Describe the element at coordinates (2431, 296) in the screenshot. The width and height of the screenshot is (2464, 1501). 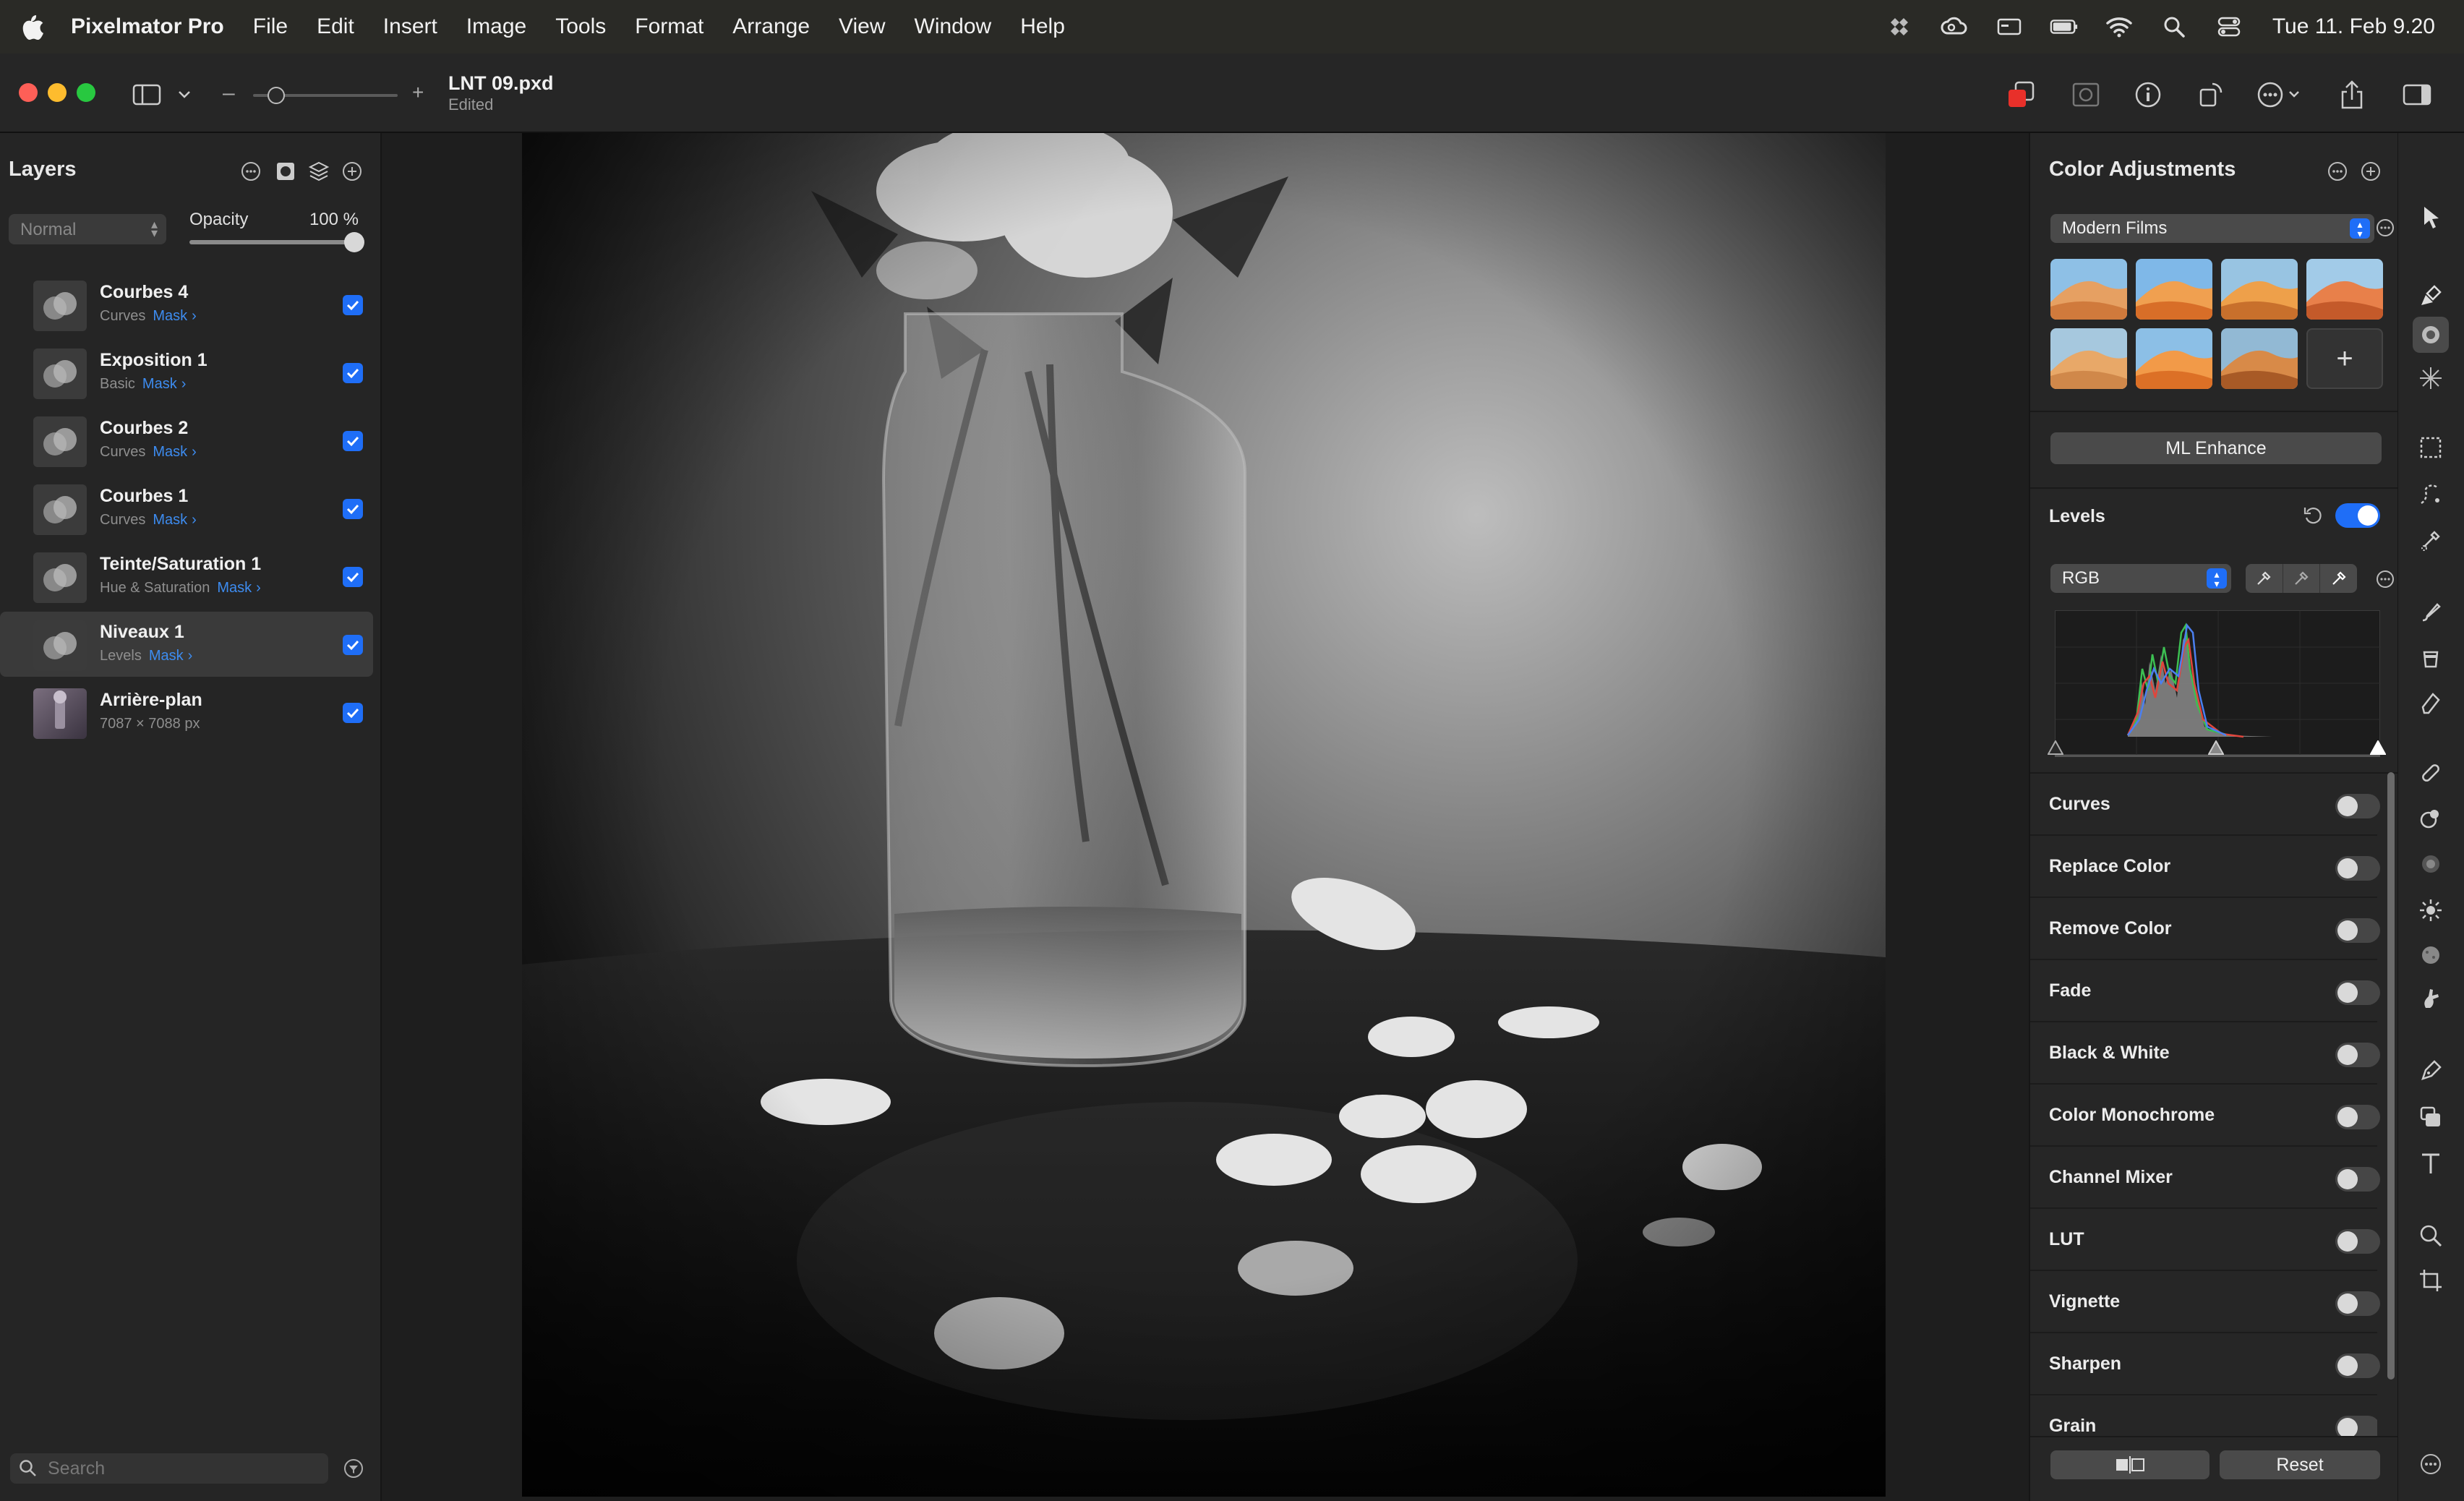
I see `style-tool-icon` at that location.